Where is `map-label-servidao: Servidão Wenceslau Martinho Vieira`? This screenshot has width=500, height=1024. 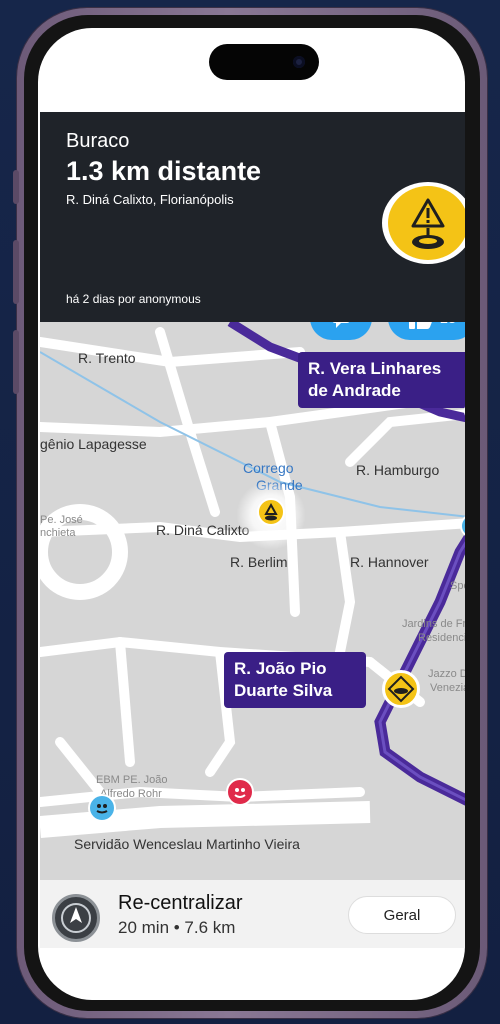 map-label-servidao: Servidão Wenceslau Martinho Vieira is located at coordinates (187, 844).